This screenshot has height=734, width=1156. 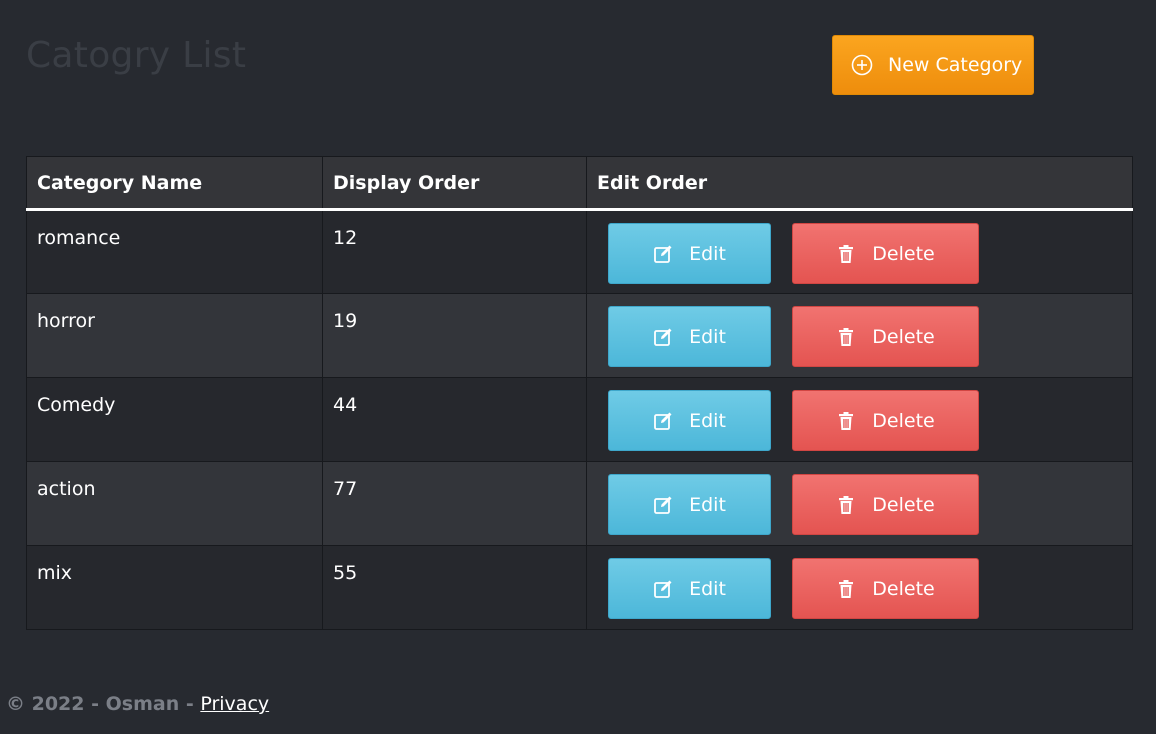 I want to click on new-category-label: New Category, so click(x=955, y=65).